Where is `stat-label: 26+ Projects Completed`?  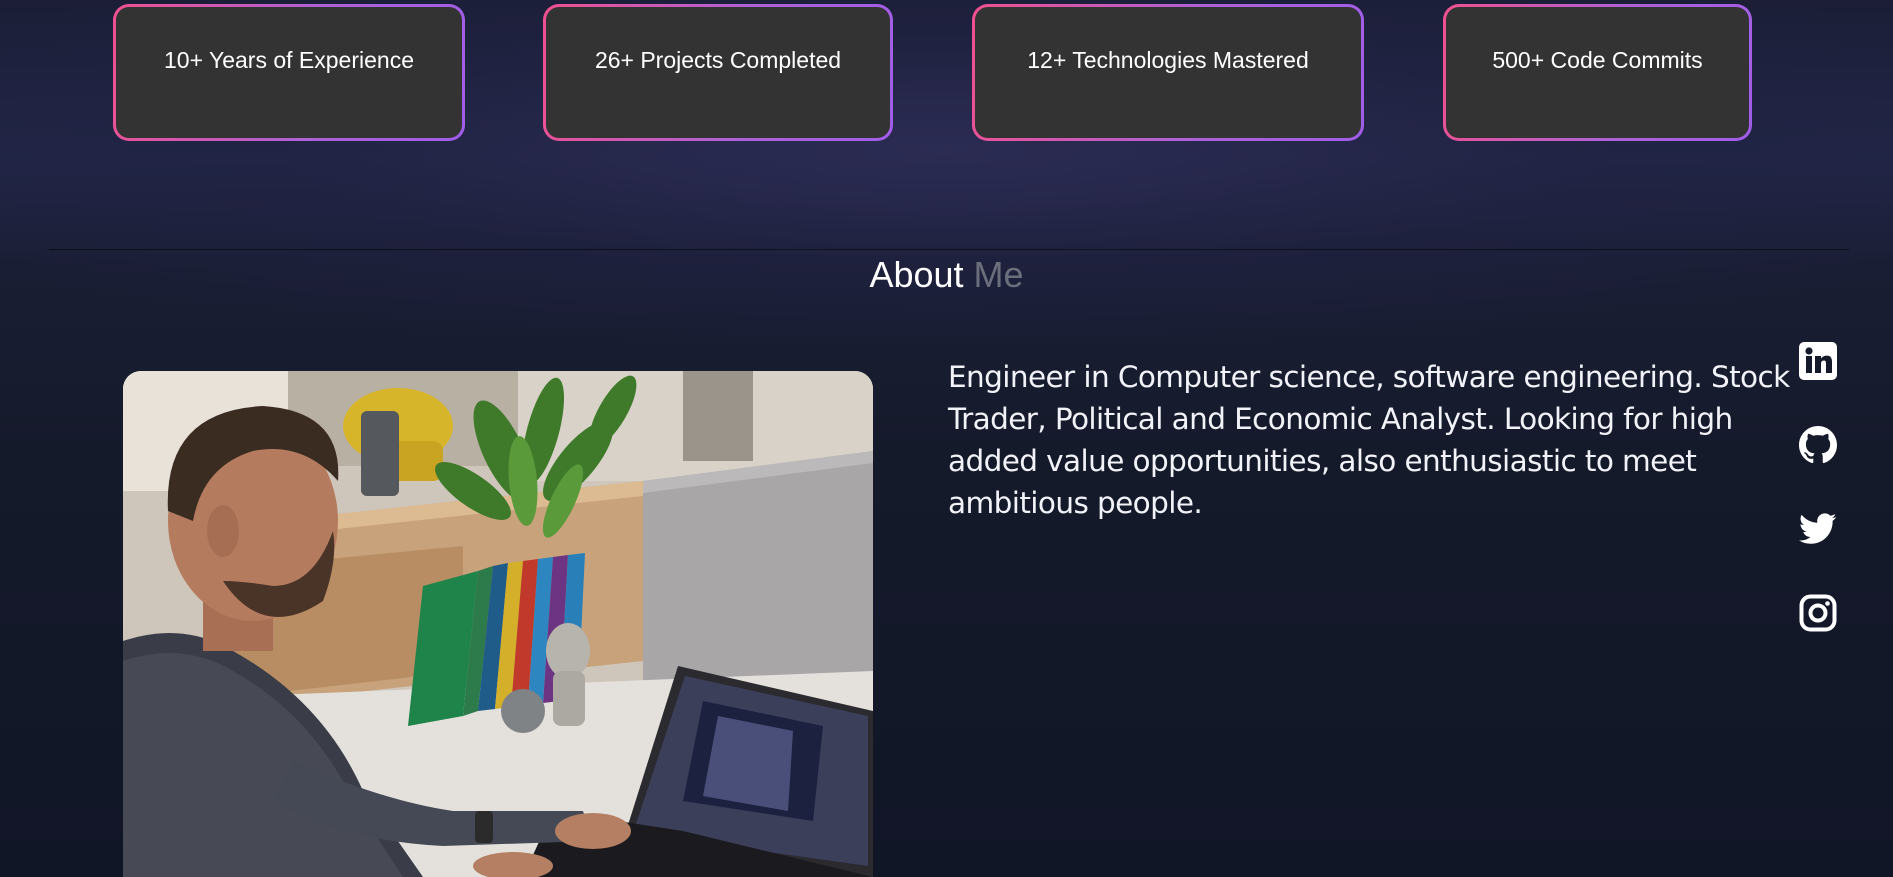 stat-label: 26+ Projects Completed is located at coordinates (718, 60).